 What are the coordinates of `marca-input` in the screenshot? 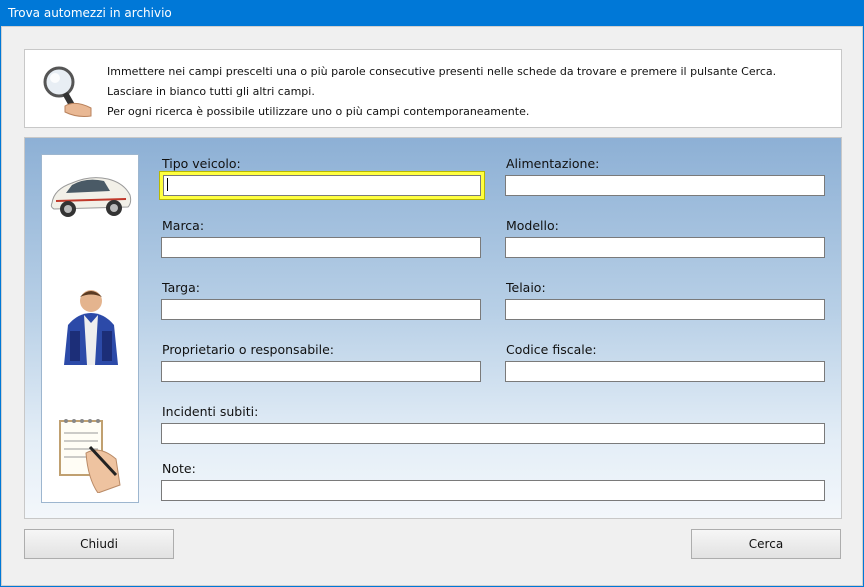 It's located at (321, 248).